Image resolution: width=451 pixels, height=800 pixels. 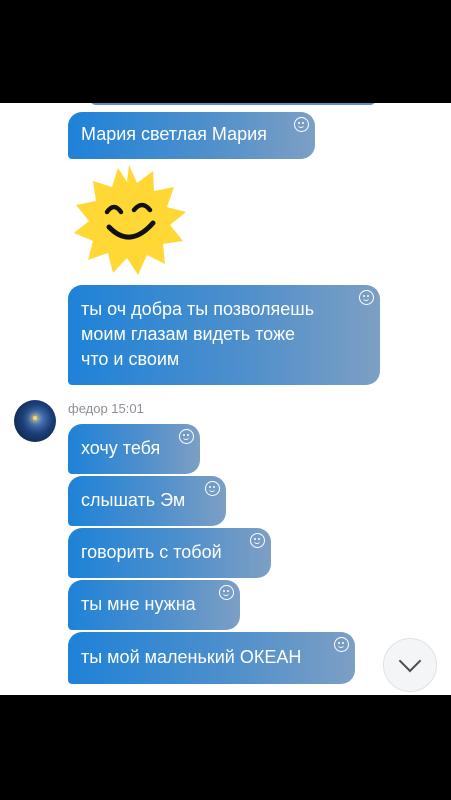 I want to click on message-text: ты мне нужна, so click(x=138, y=604).